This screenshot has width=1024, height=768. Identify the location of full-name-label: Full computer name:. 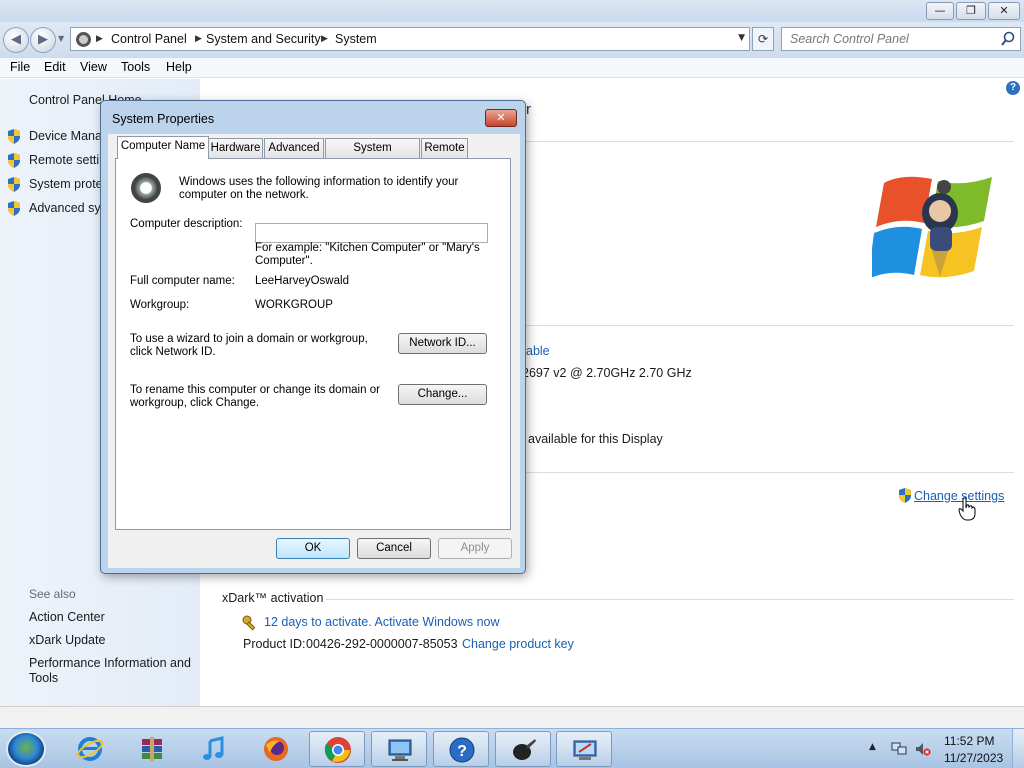
(182, 281).